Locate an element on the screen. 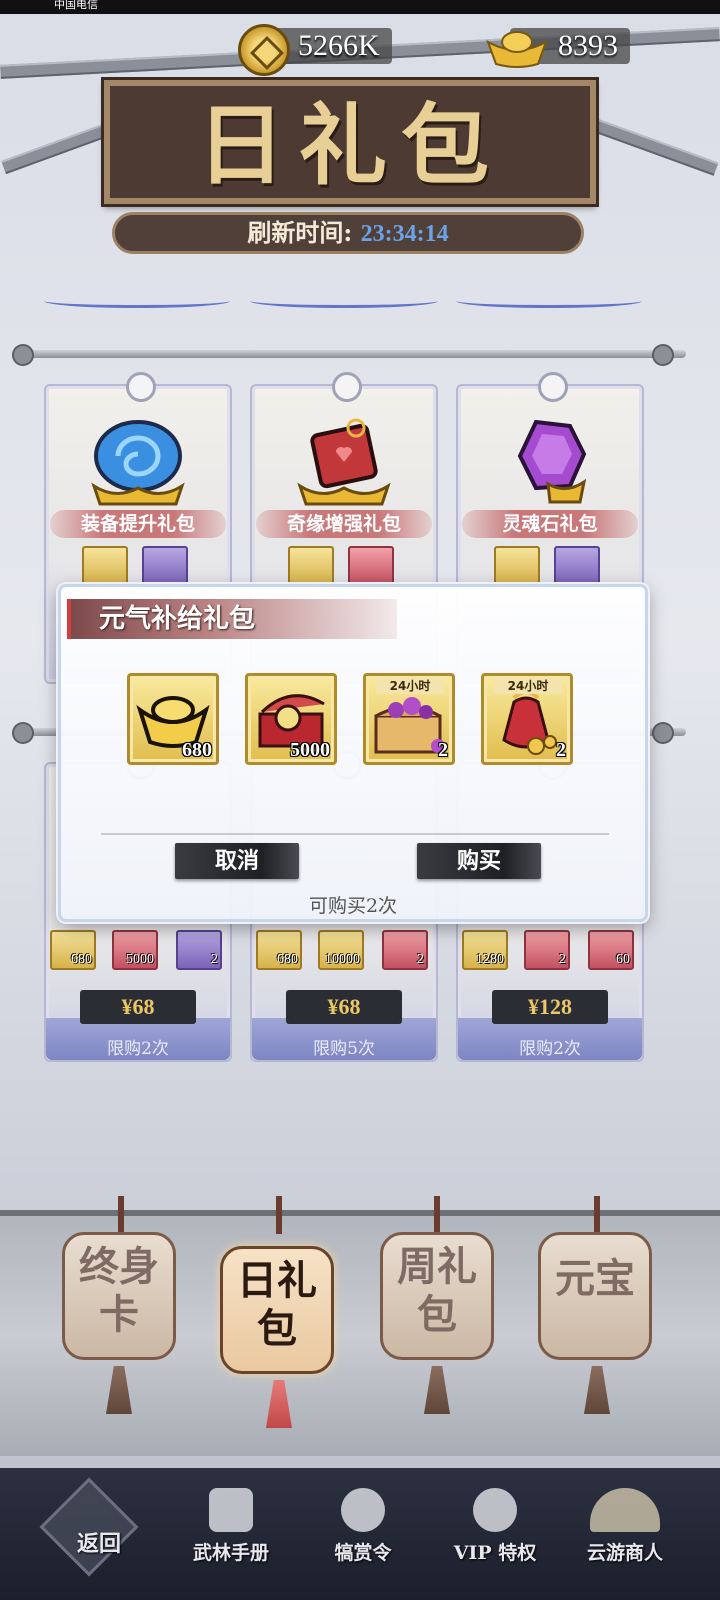 Image resolution: width=720 pixels, height=1600 pixels. mini-bag-icon: 2 is located at coordinates (405, 950).